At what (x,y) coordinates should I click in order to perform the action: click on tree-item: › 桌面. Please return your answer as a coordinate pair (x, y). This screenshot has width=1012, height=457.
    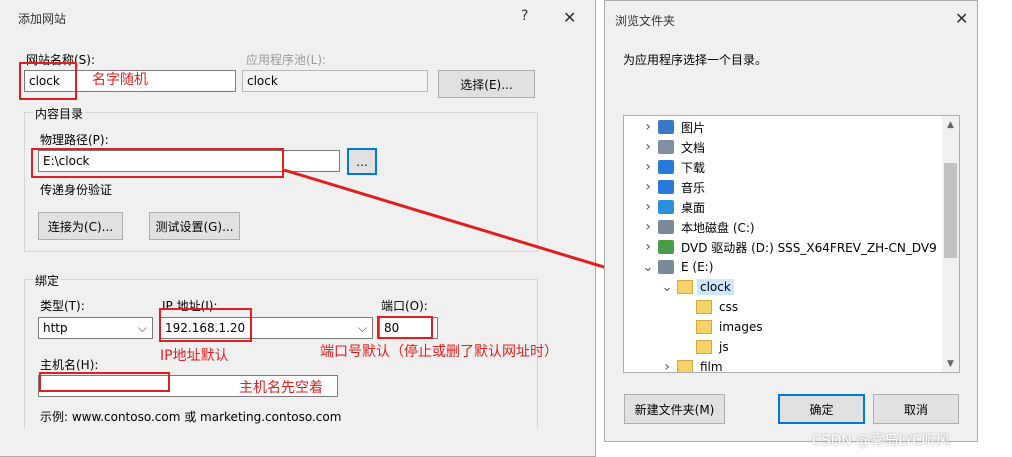
    Looking at the image, I should click on (666, 207).